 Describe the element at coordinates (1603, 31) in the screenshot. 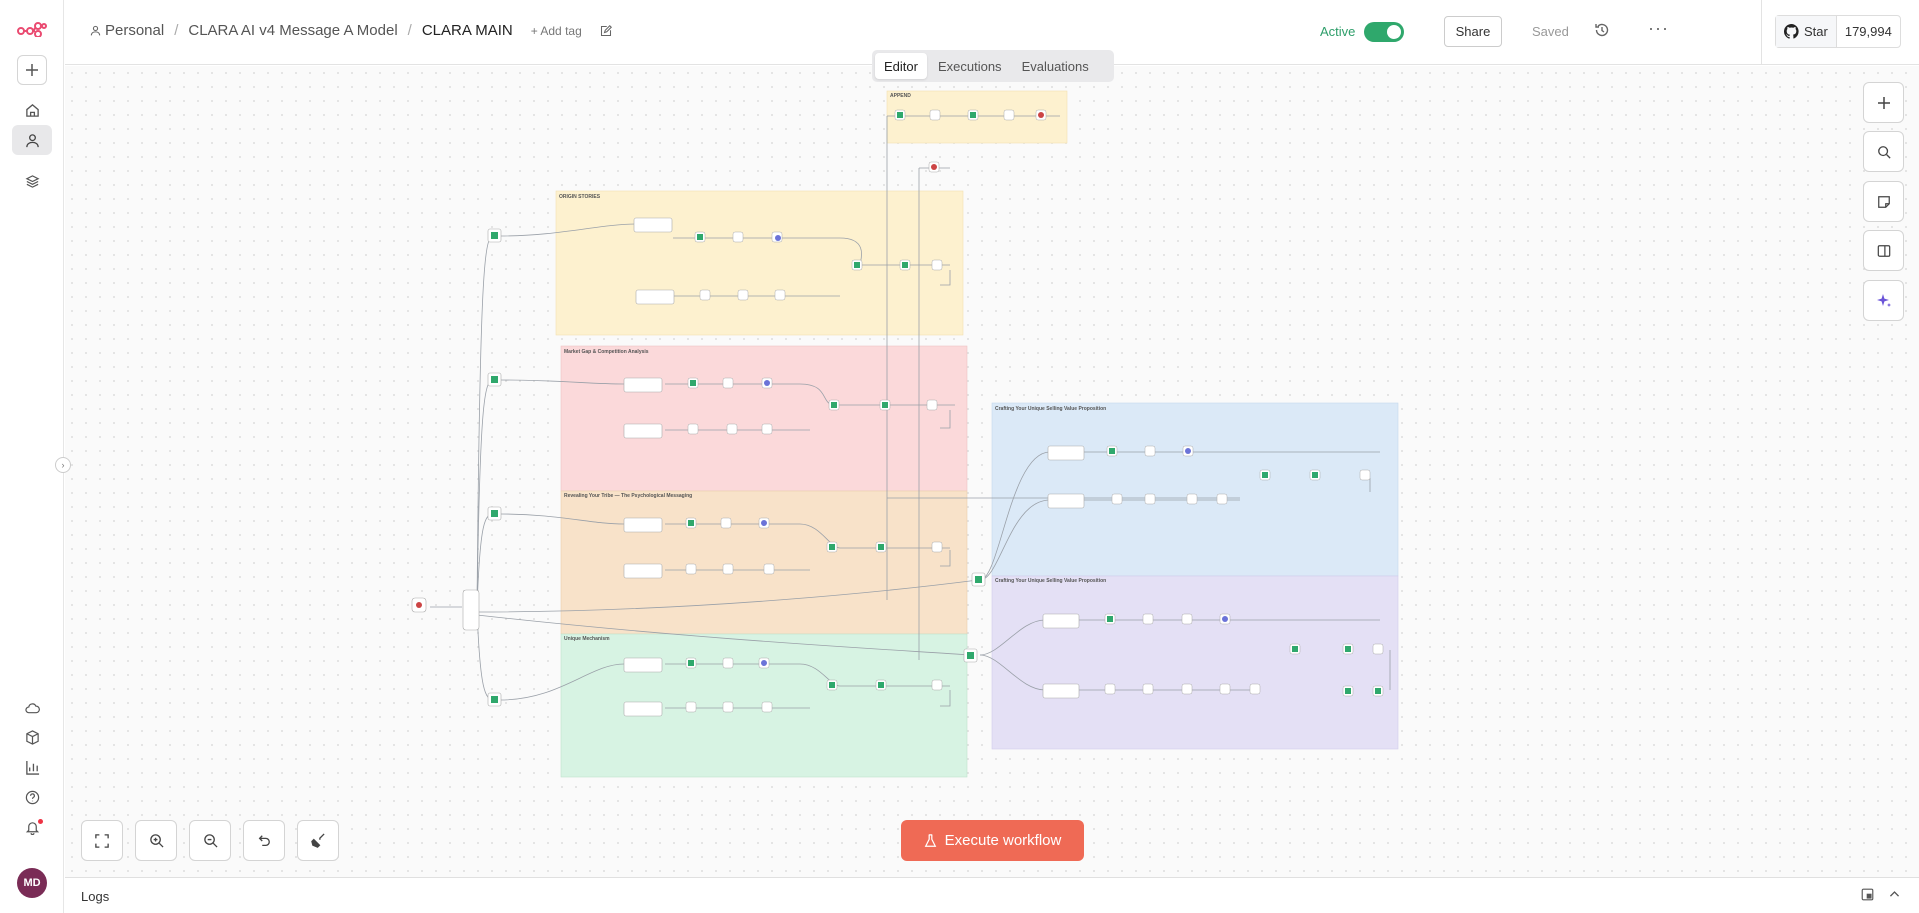

I see `history-icon` at that location.